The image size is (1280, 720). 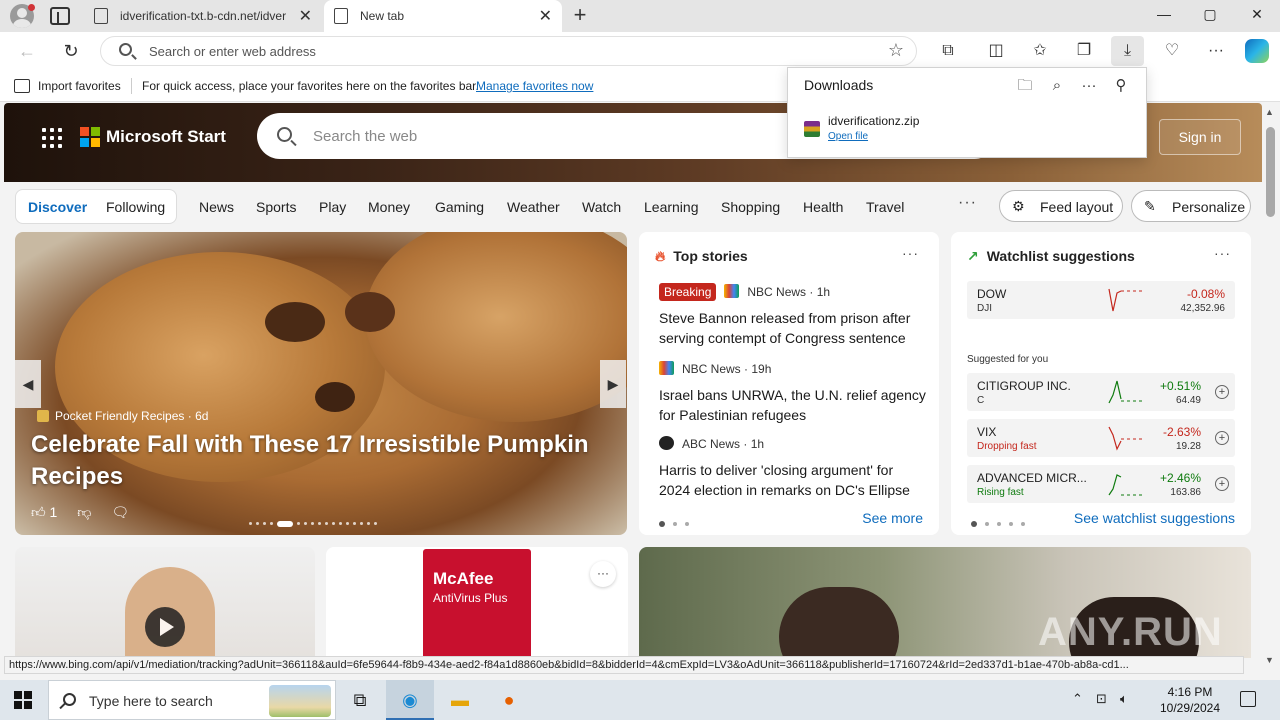 I want to click on stock-change: +0.51%, so click(x=1180, y=386).